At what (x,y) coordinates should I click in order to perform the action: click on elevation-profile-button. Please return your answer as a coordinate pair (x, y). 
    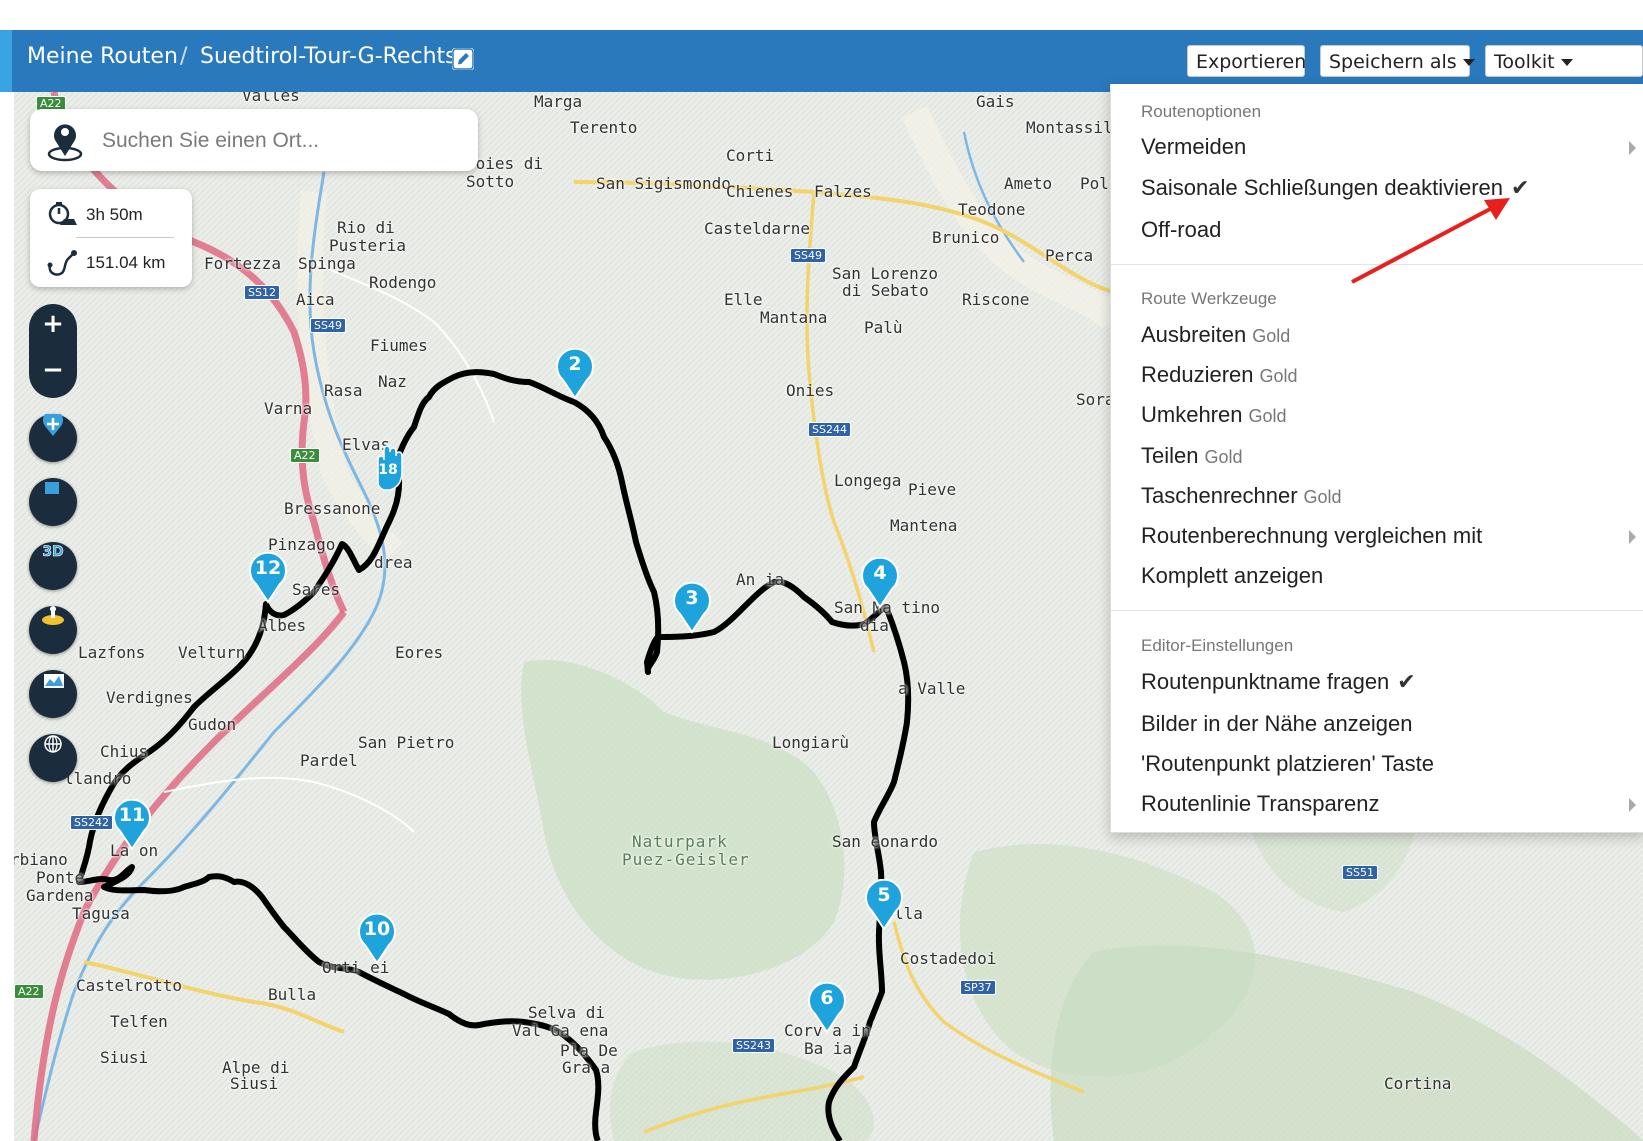
    Looking at the image, I should click on (53, 694).